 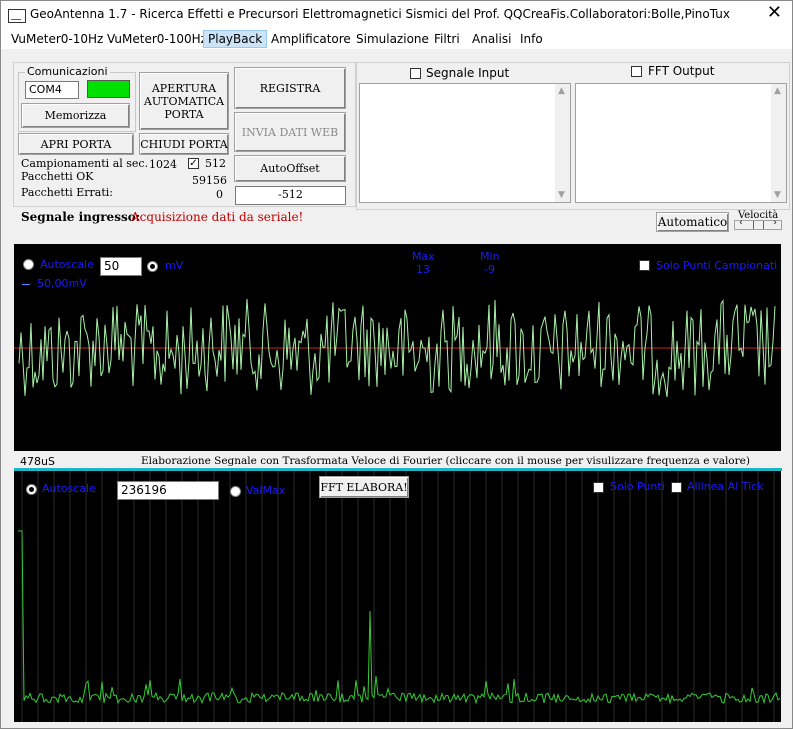 I want to click on fft-output-checkbox, so click(x=636, y=71).